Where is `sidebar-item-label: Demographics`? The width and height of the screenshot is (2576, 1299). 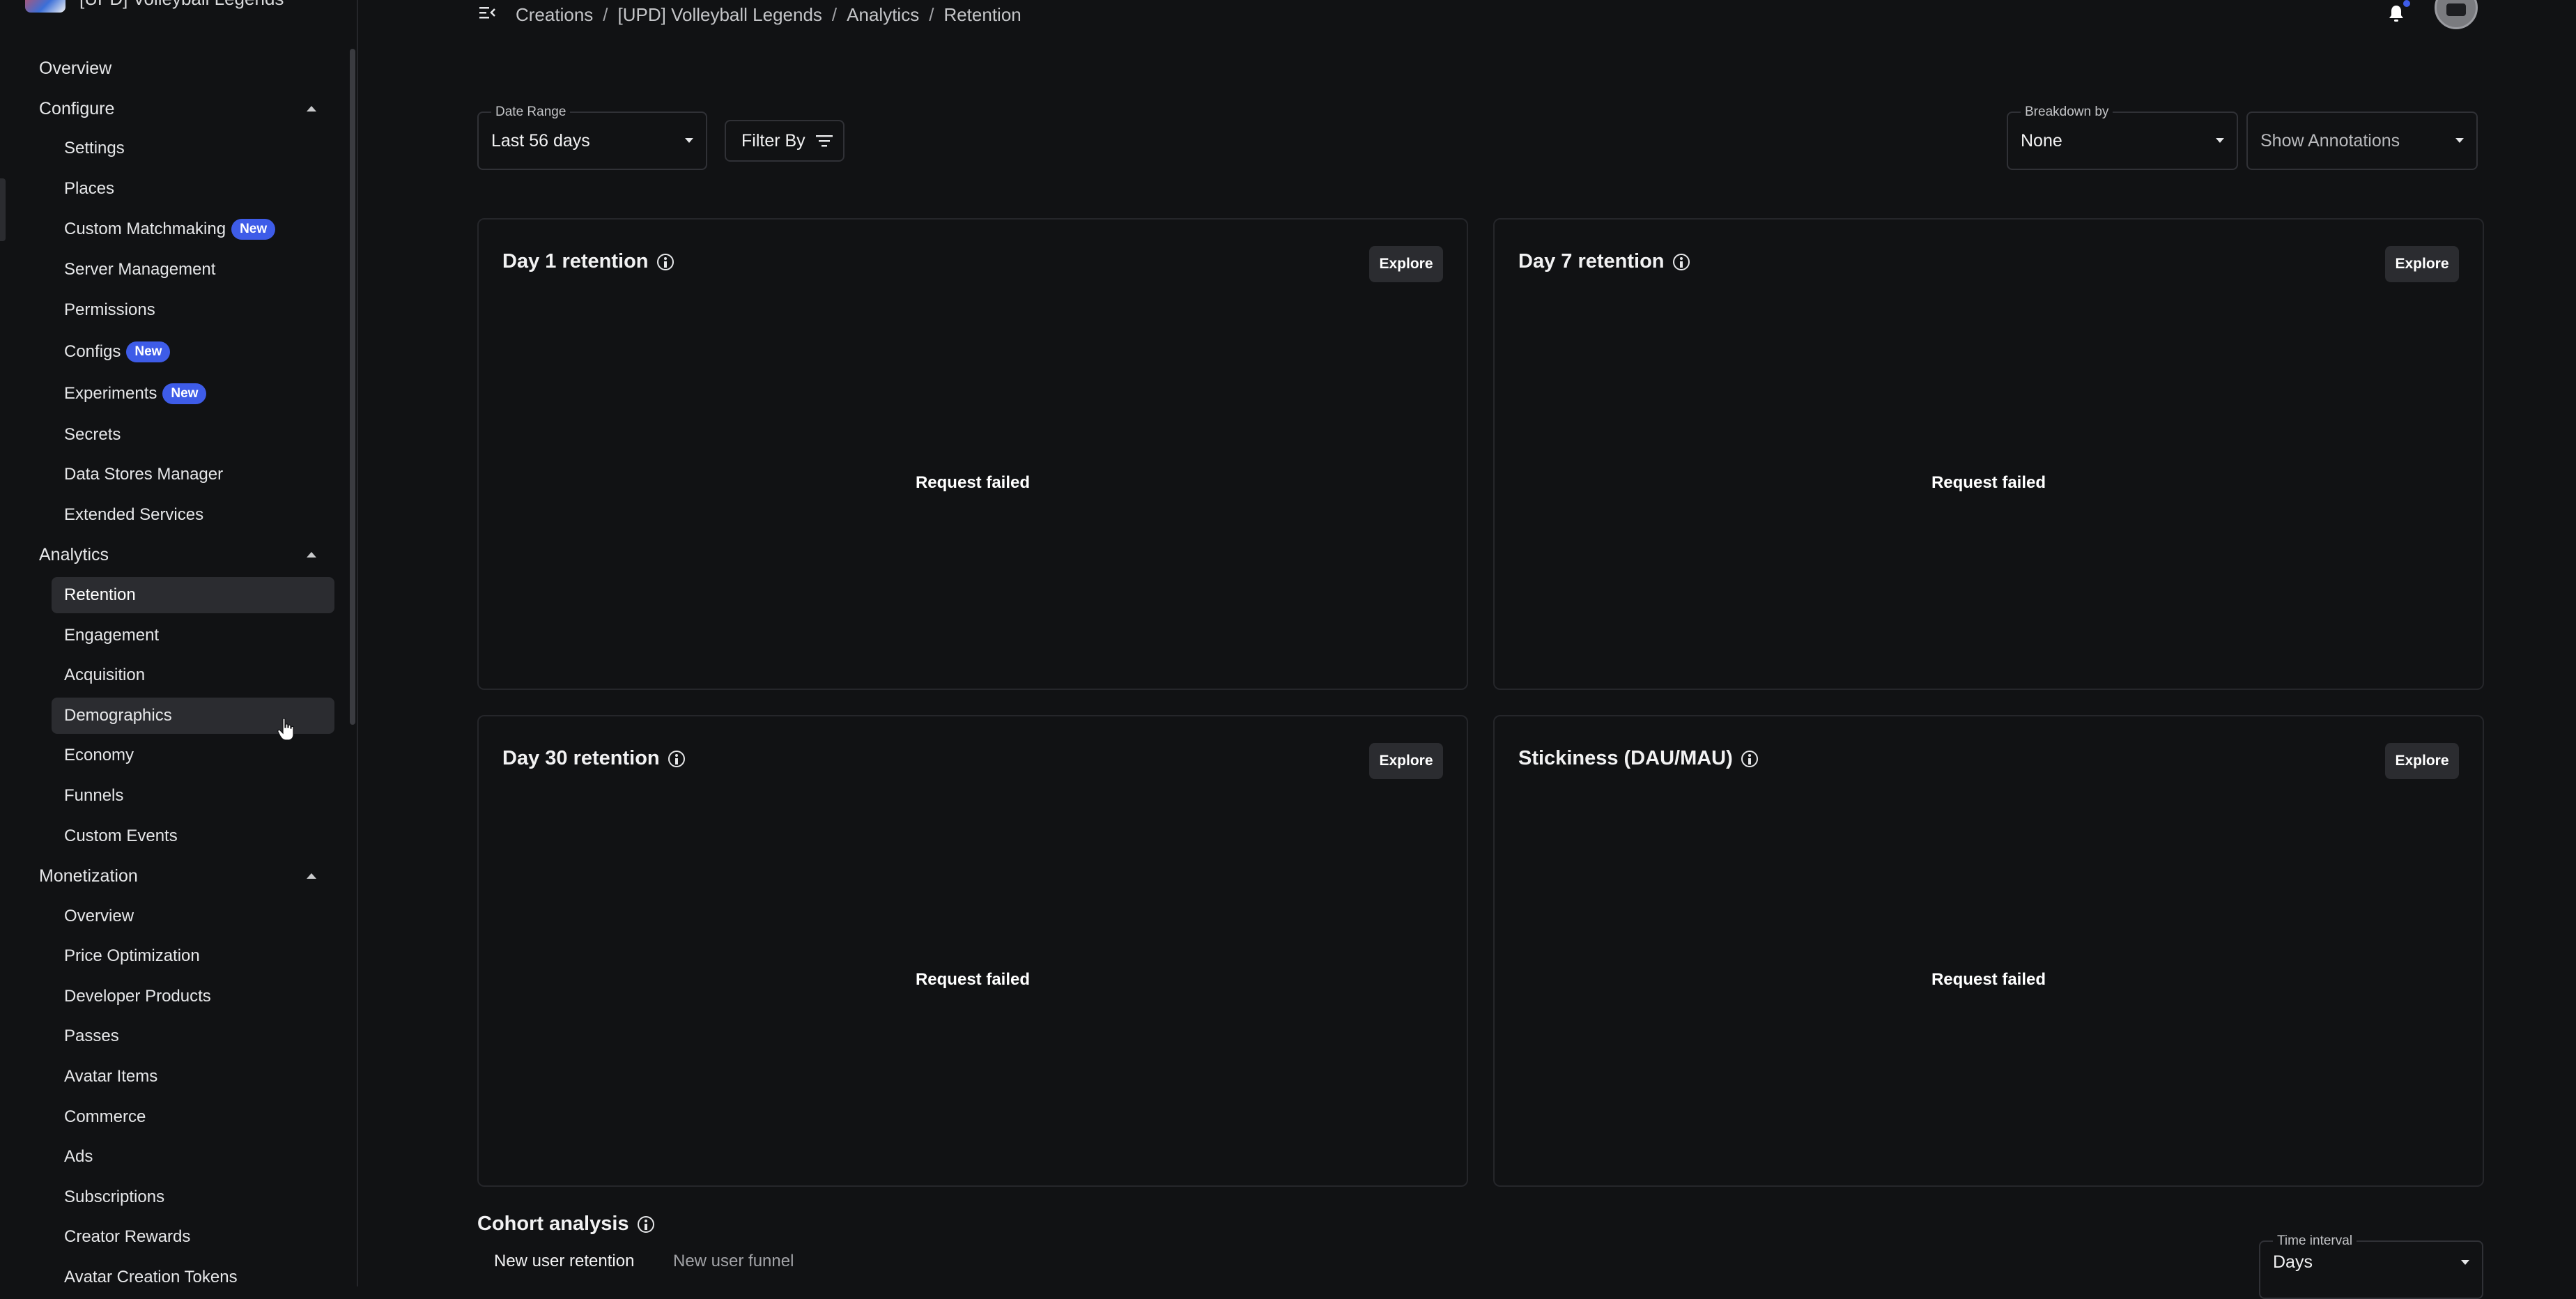 sidebar-item-label: Demographics is located at coordinates (118, 715).